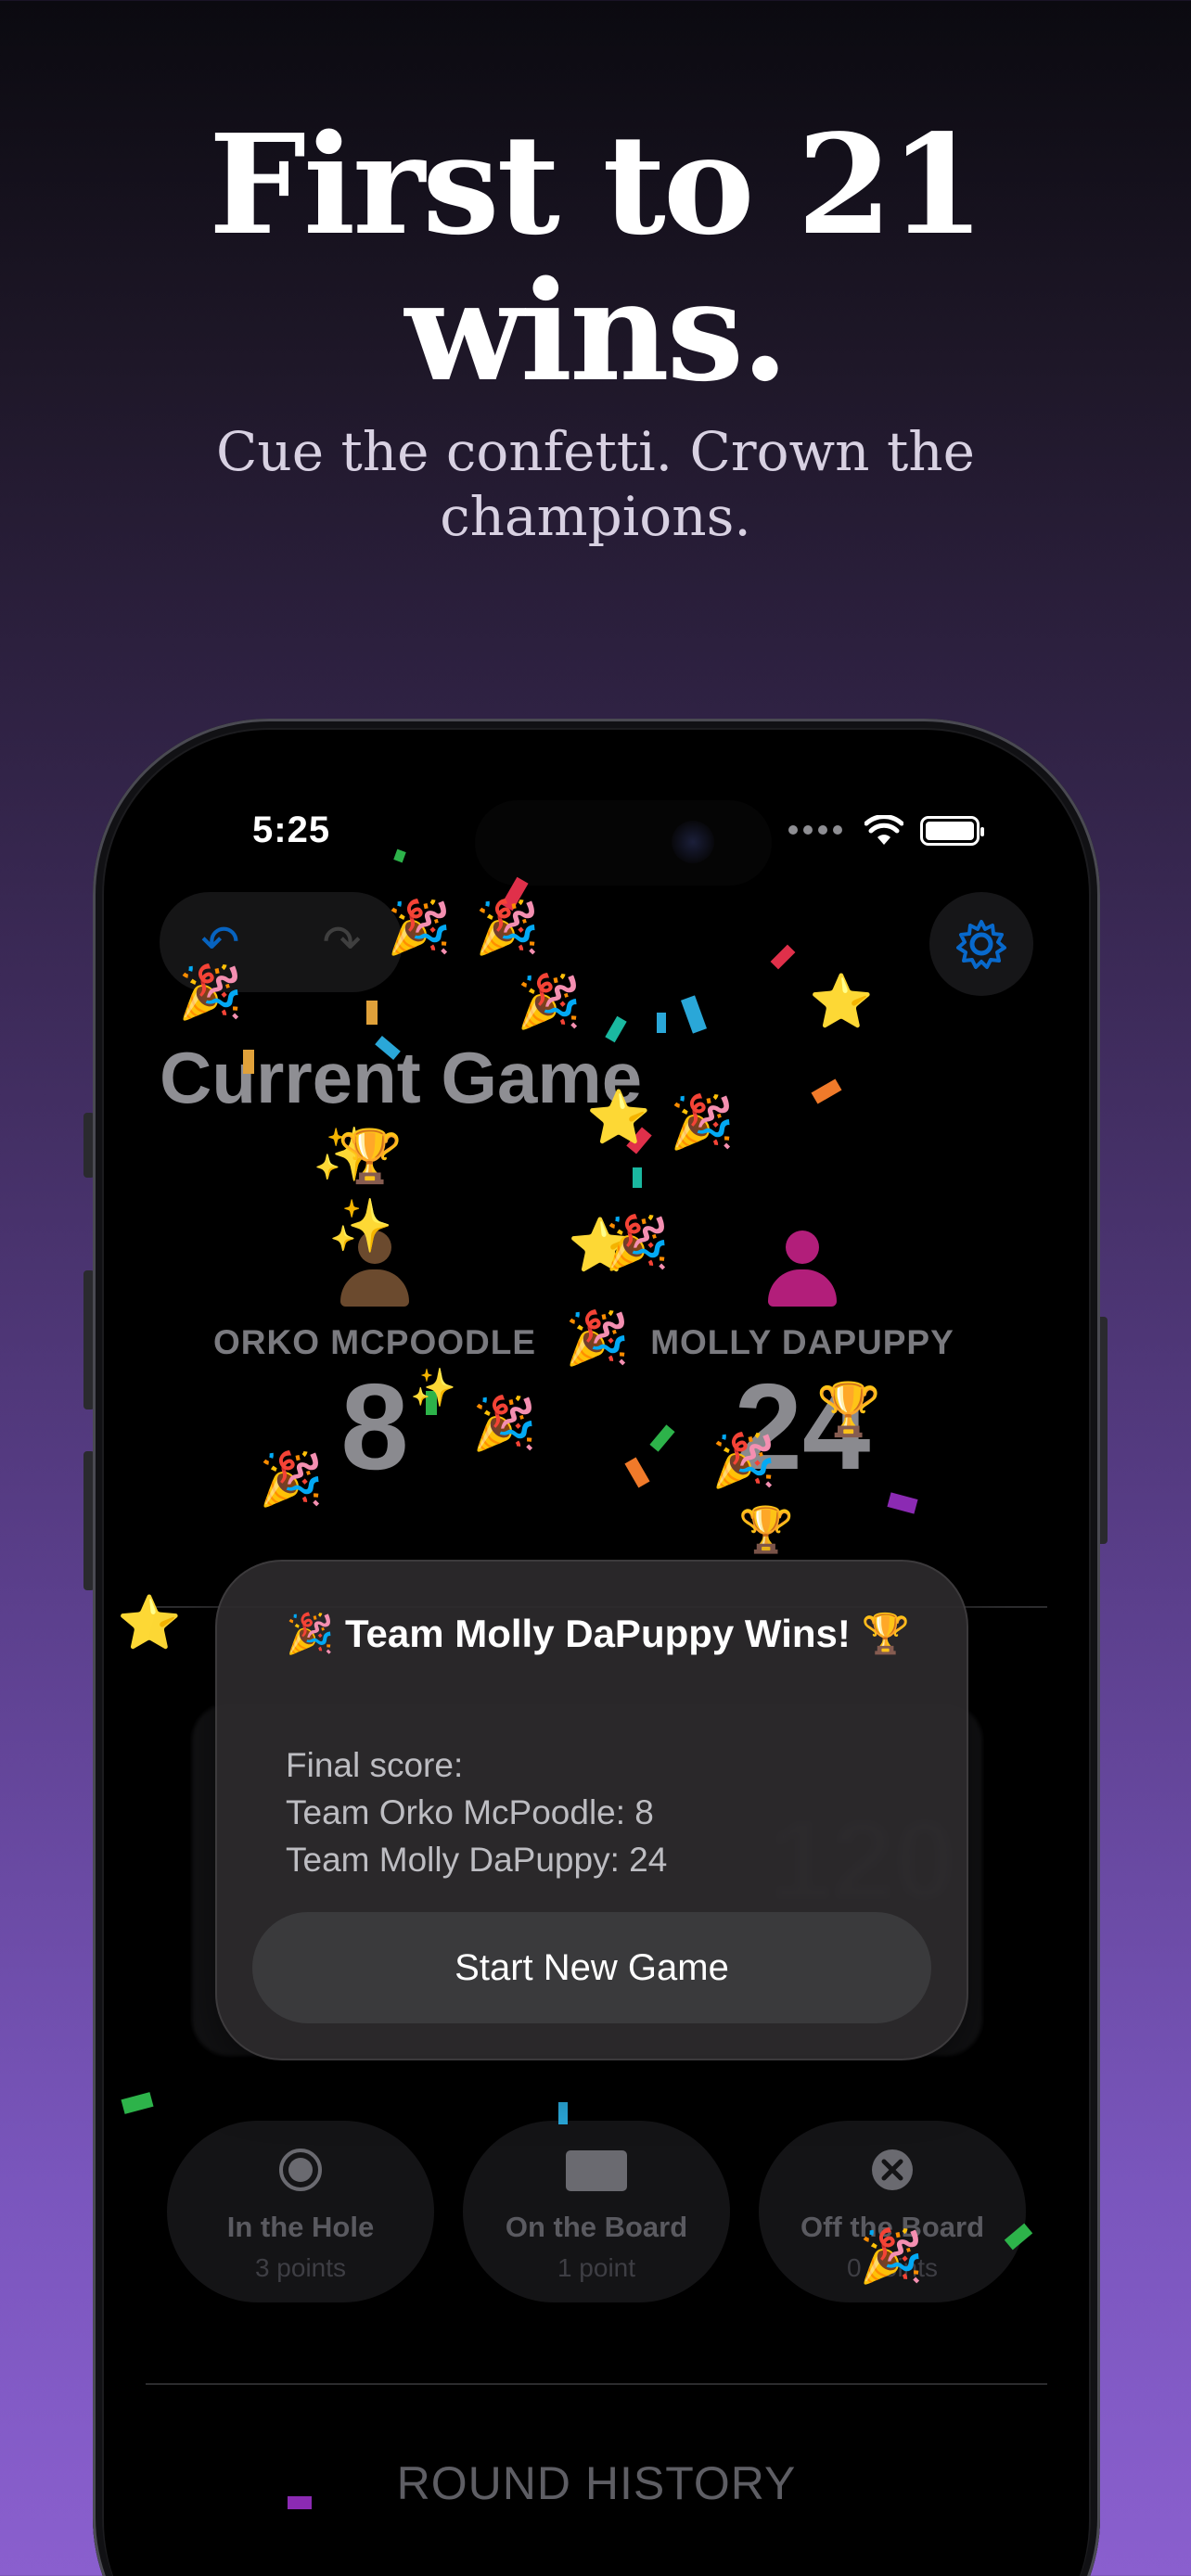  I want to click on board-icon, so click(597, 2170).